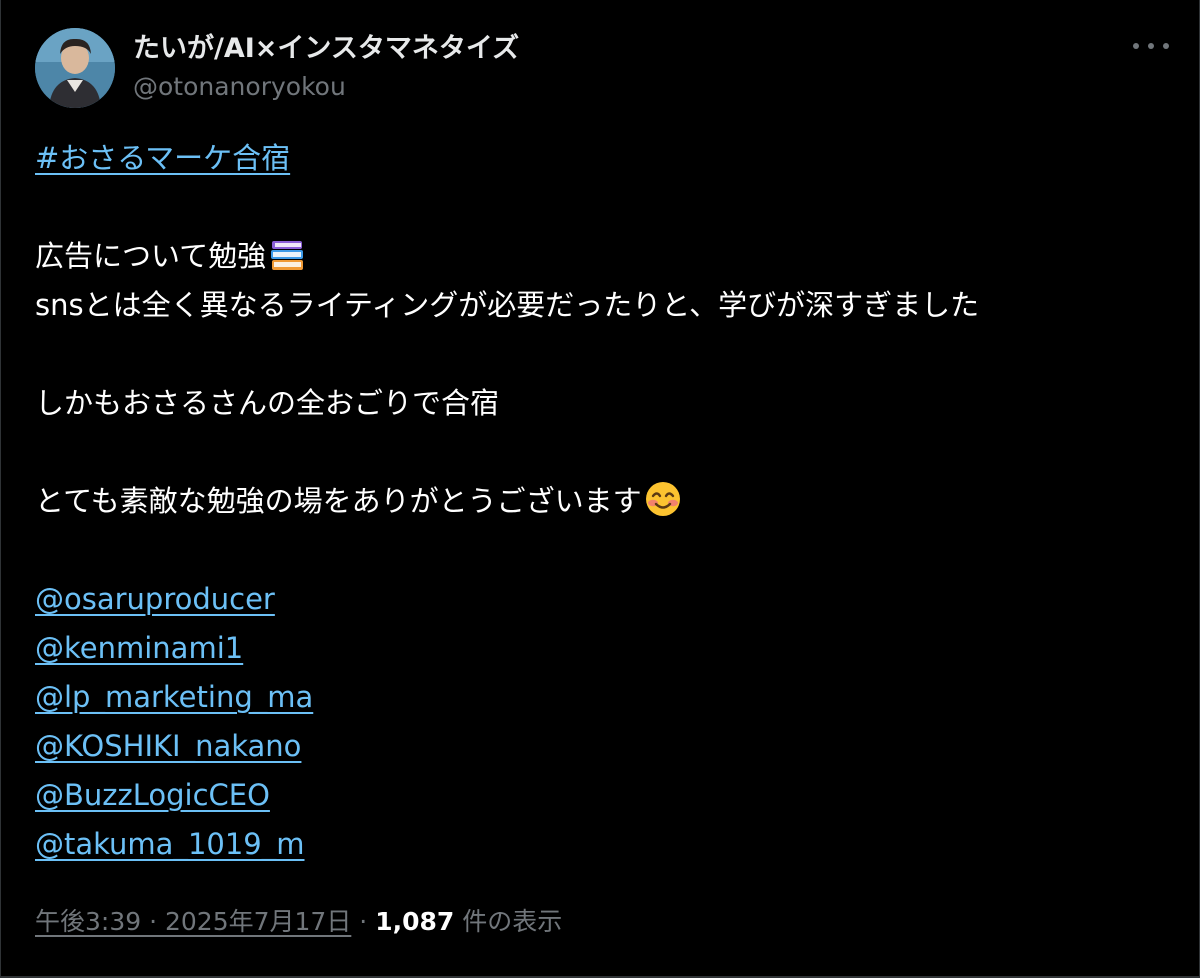 The width and height of the screenshot is (1200, 978). Describe the element at coordinates (326, 49) in the screenshot. I see `display-name: たいが/AI×インスタマネタイズ` at that location.